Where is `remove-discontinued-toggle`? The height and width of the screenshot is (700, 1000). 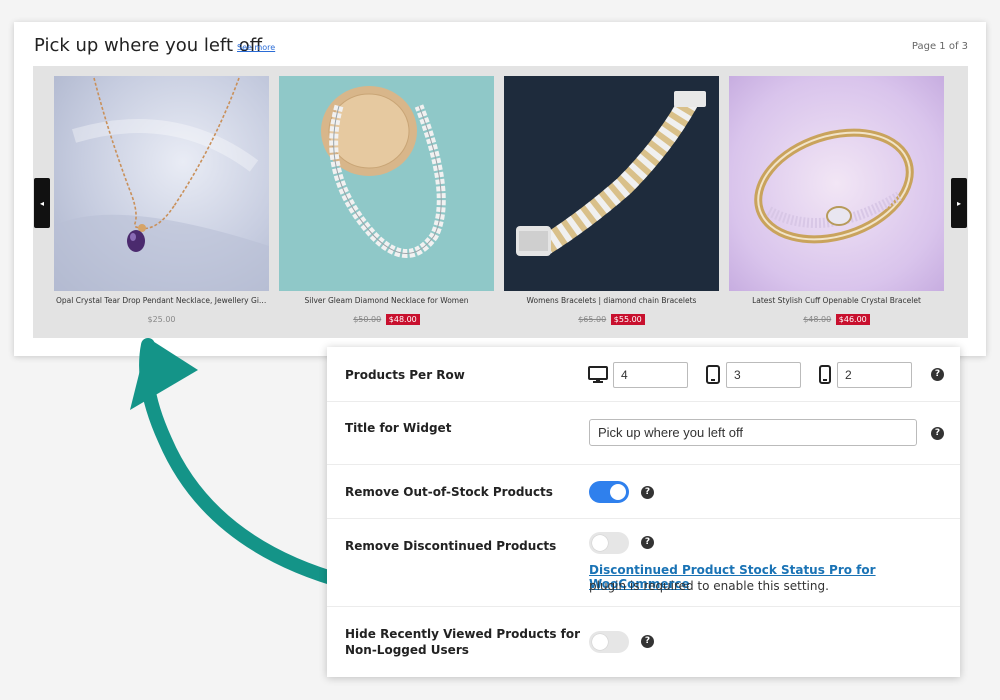
remove-discontinued-toggle is located at coordinates (609, 543).